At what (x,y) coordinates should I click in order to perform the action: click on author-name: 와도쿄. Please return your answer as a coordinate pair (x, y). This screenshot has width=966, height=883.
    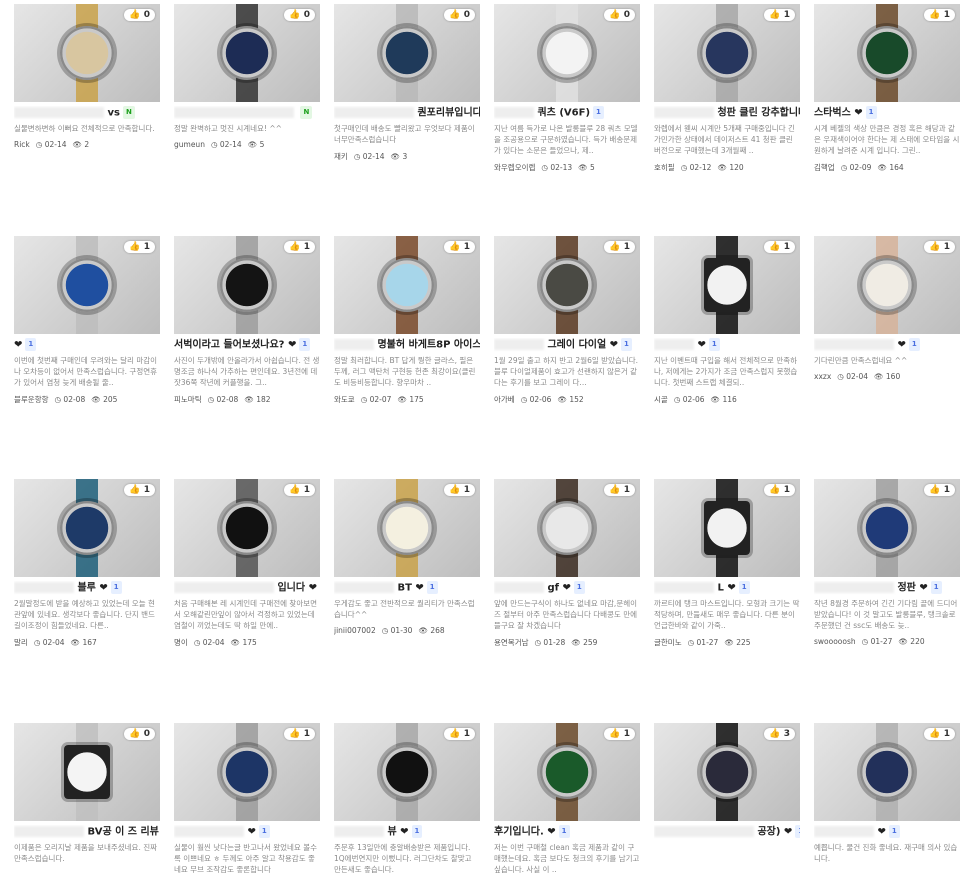
    Looking at the image, I should click on (344, 399).